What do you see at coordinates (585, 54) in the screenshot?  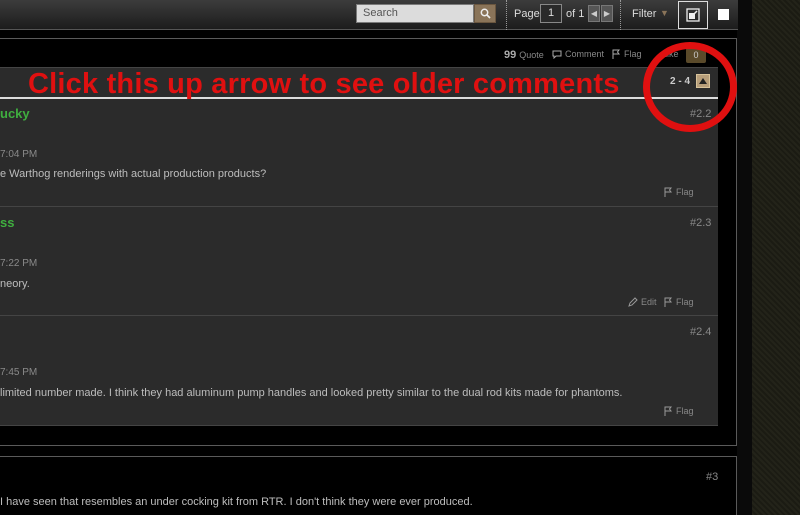 I see `comment-label: Comment` at bounding box center [585, 54].